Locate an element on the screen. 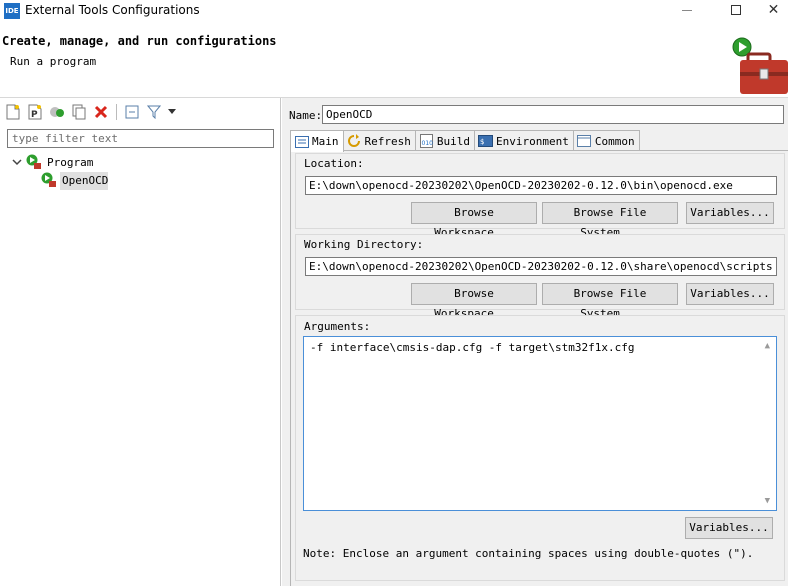 This screenshot has height=586, width=788. tab-label: Common is located at coordinates (614, 141).